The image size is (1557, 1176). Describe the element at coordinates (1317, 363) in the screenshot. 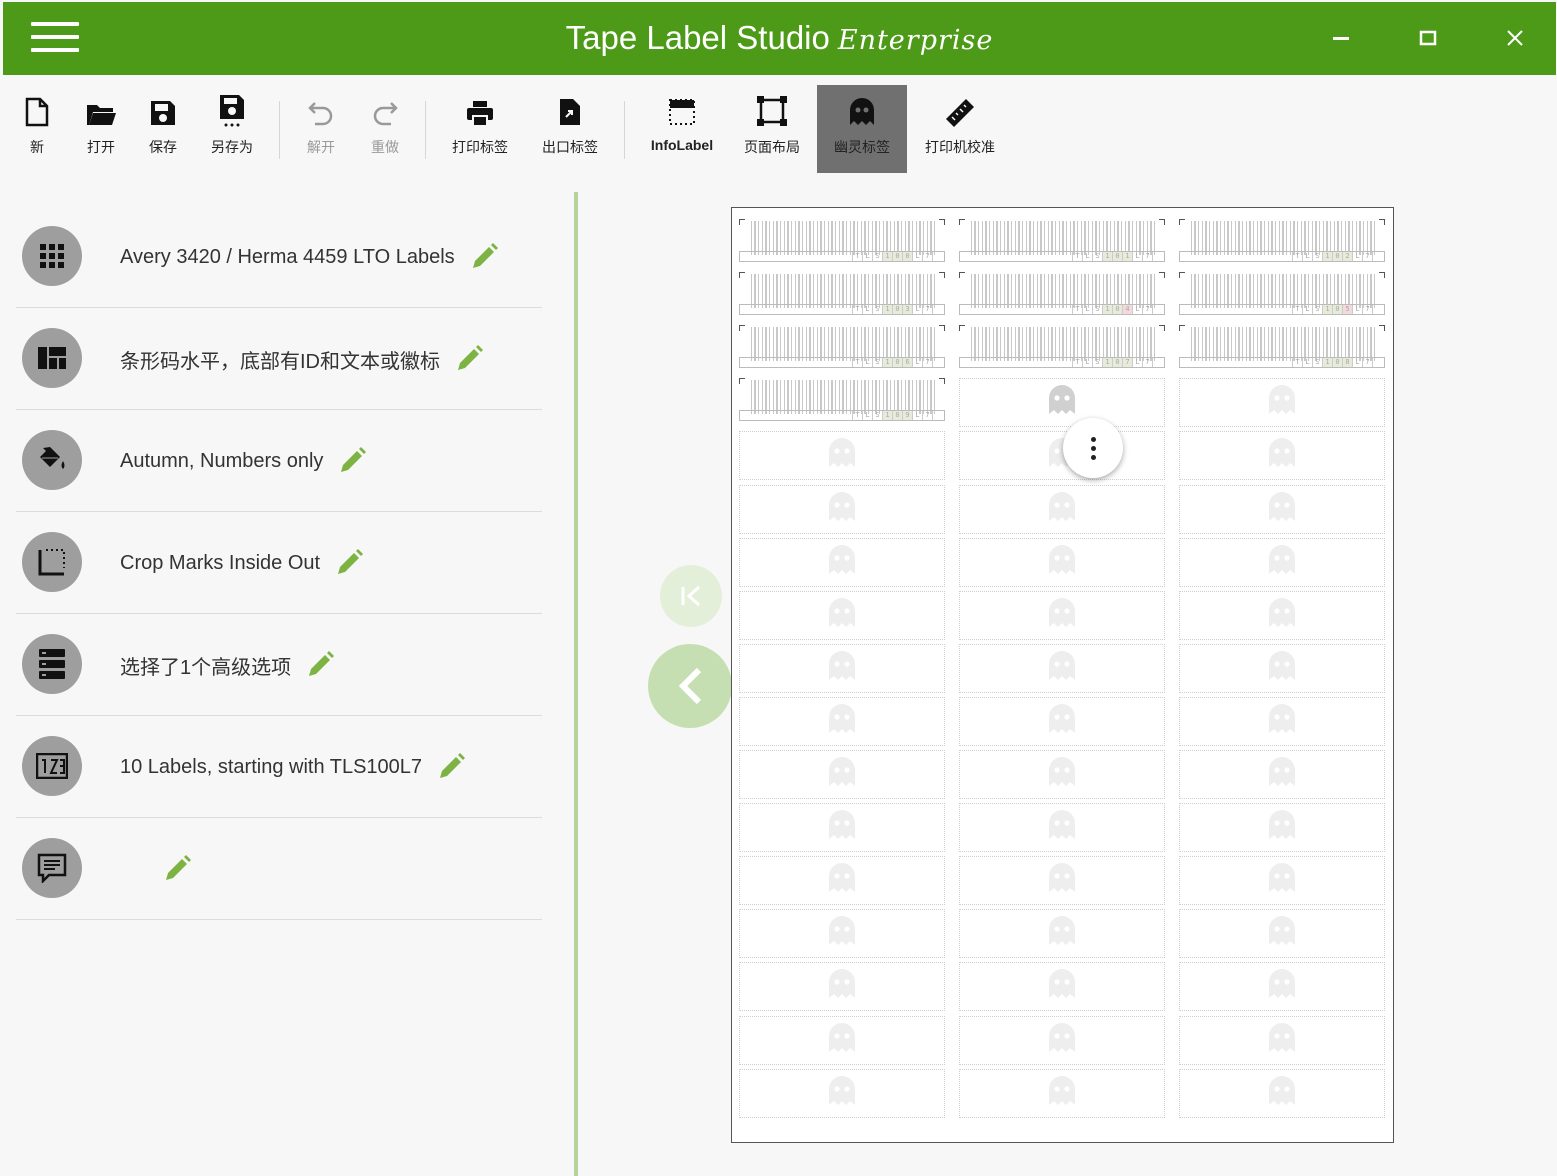

I see `label-id-char: S` at that location.